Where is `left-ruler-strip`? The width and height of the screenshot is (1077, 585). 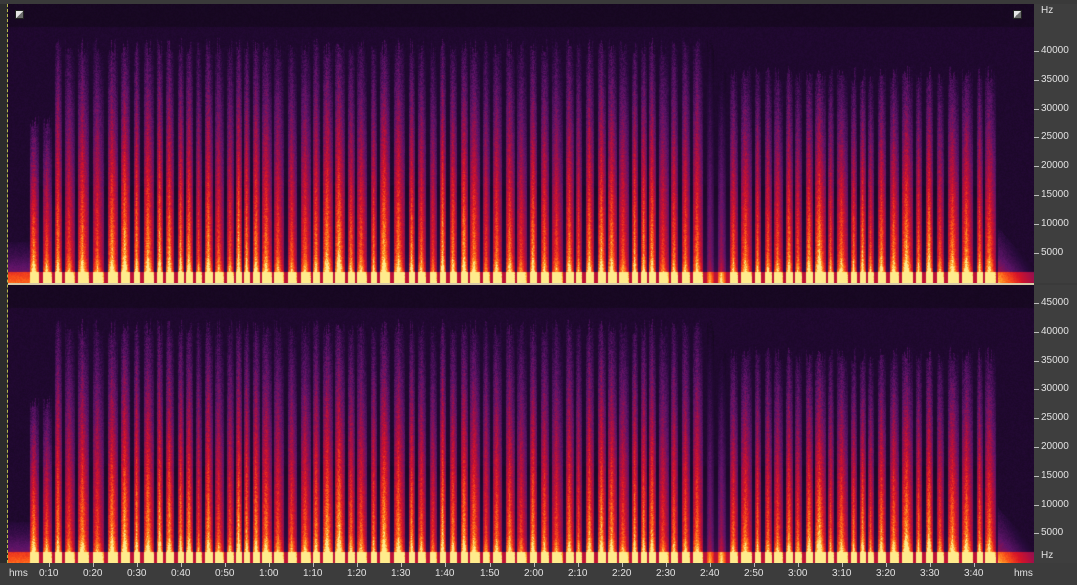
left-ruler-strip is located at coordinates (4, 283).